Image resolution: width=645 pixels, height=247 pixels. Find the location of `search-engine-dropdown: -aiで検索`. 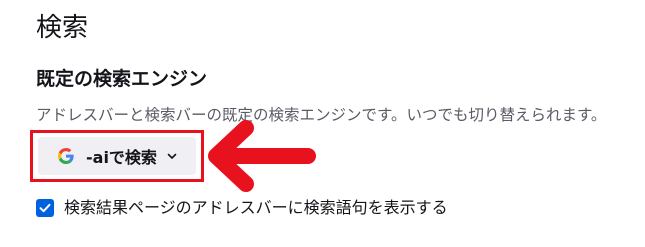

search-engine-dropdown: -aiで検索 is located at coordinates (117, 156).